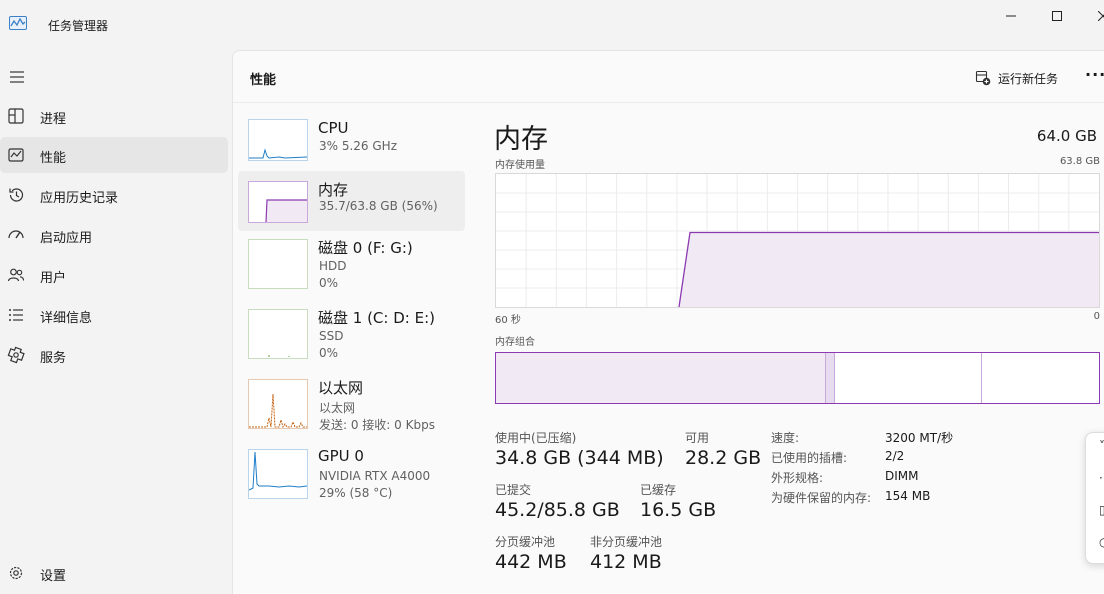 This screenshot has height=594, width=1104. I want to click on sidebar-item-label: 启动应用, so click(66, 238).